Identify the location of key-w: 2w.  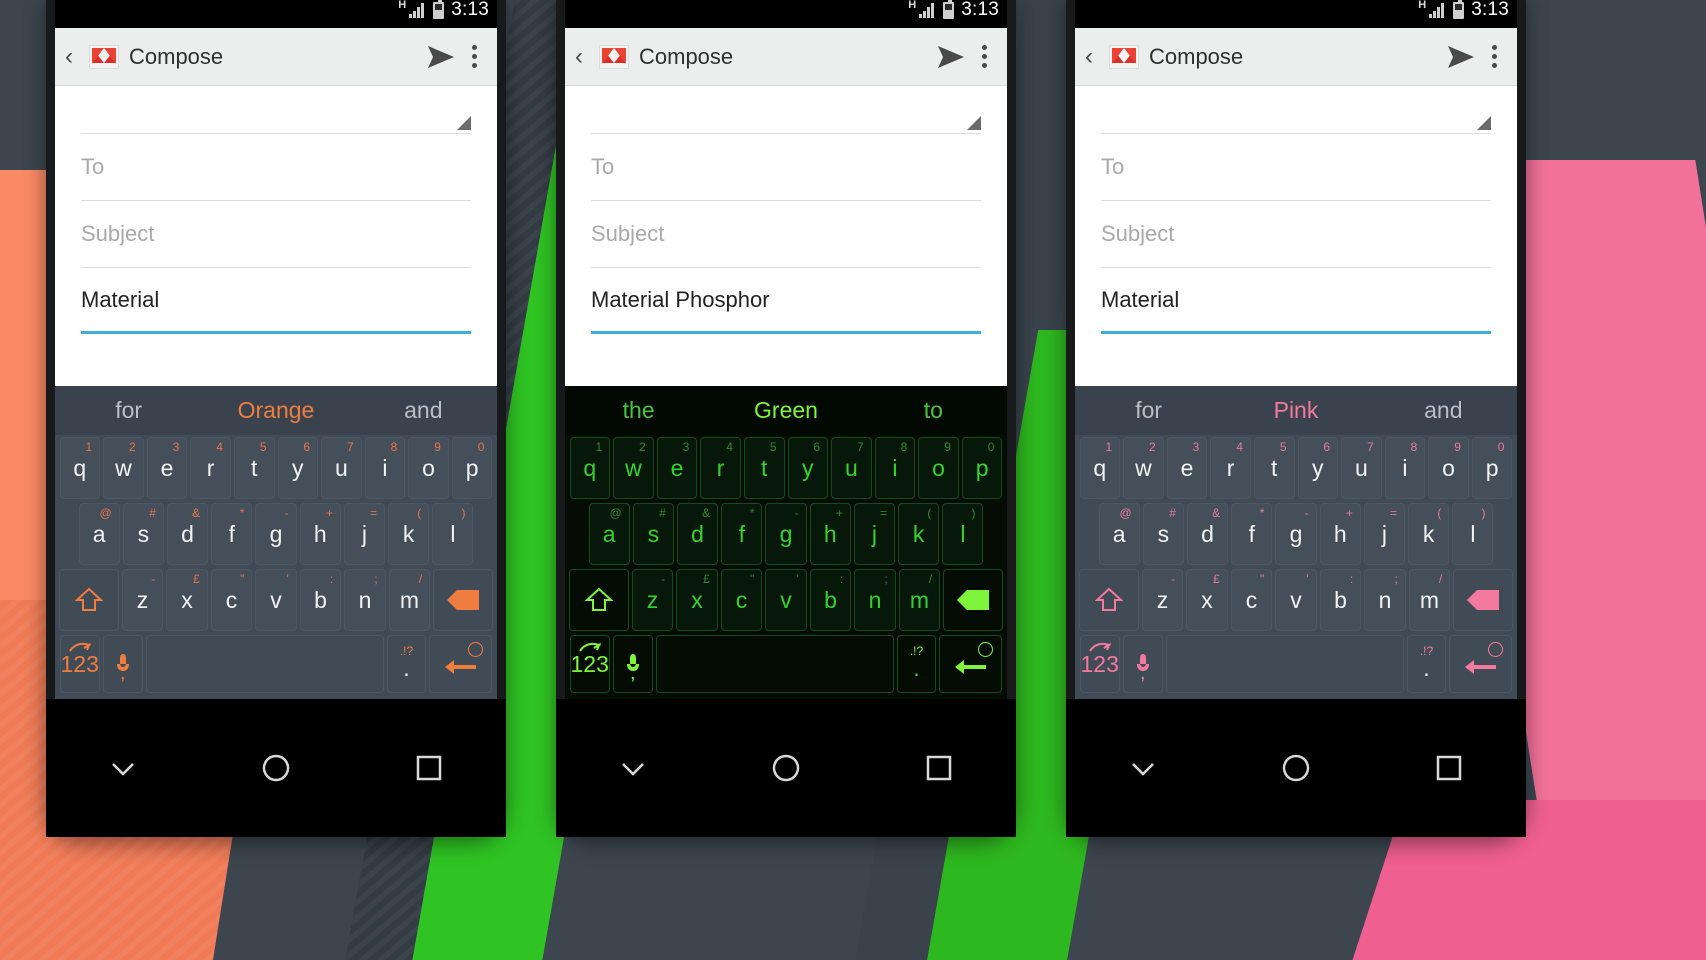
(1143, 468).